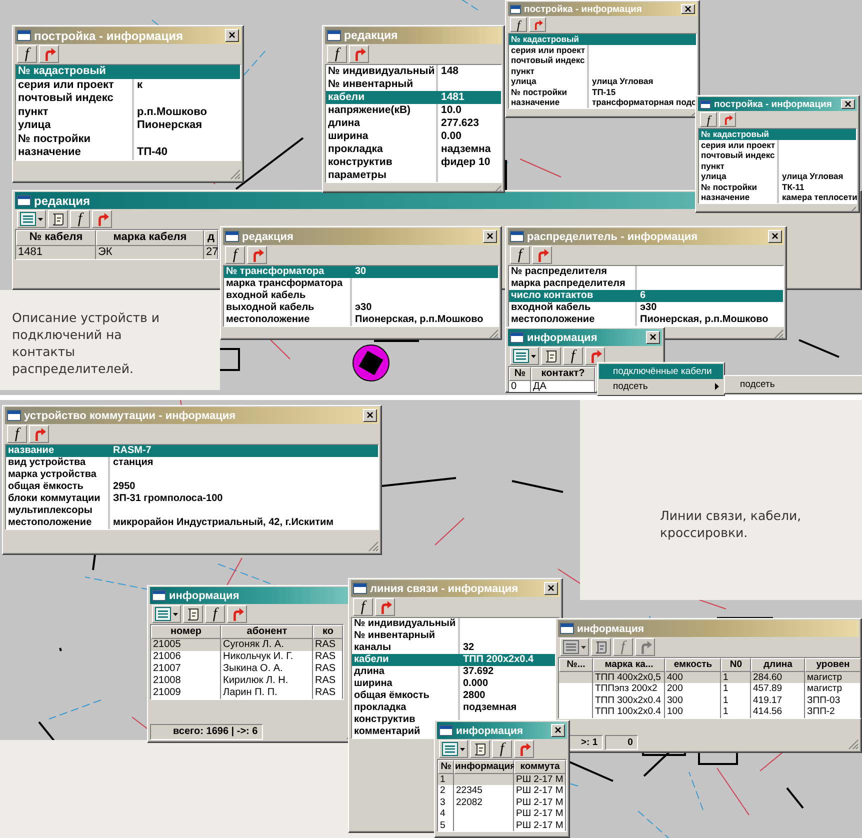 The height and width of the screenshot is (838, 862). Describe the element at coordinates (563, 374) in the screenshot. I see `column-header: контакт?` at that location.